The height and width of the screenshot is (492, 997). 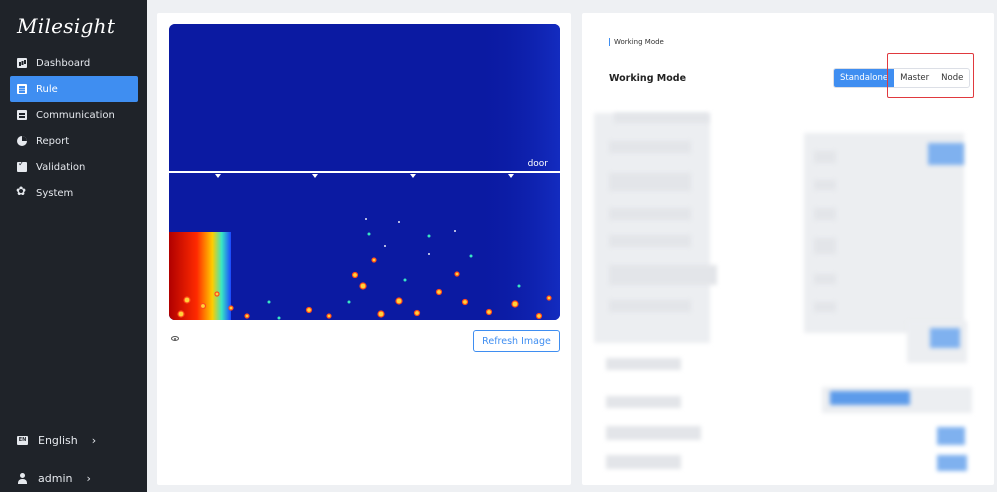 I want to click on sidebar-item-label: Communication, so click(x=75, y=115).